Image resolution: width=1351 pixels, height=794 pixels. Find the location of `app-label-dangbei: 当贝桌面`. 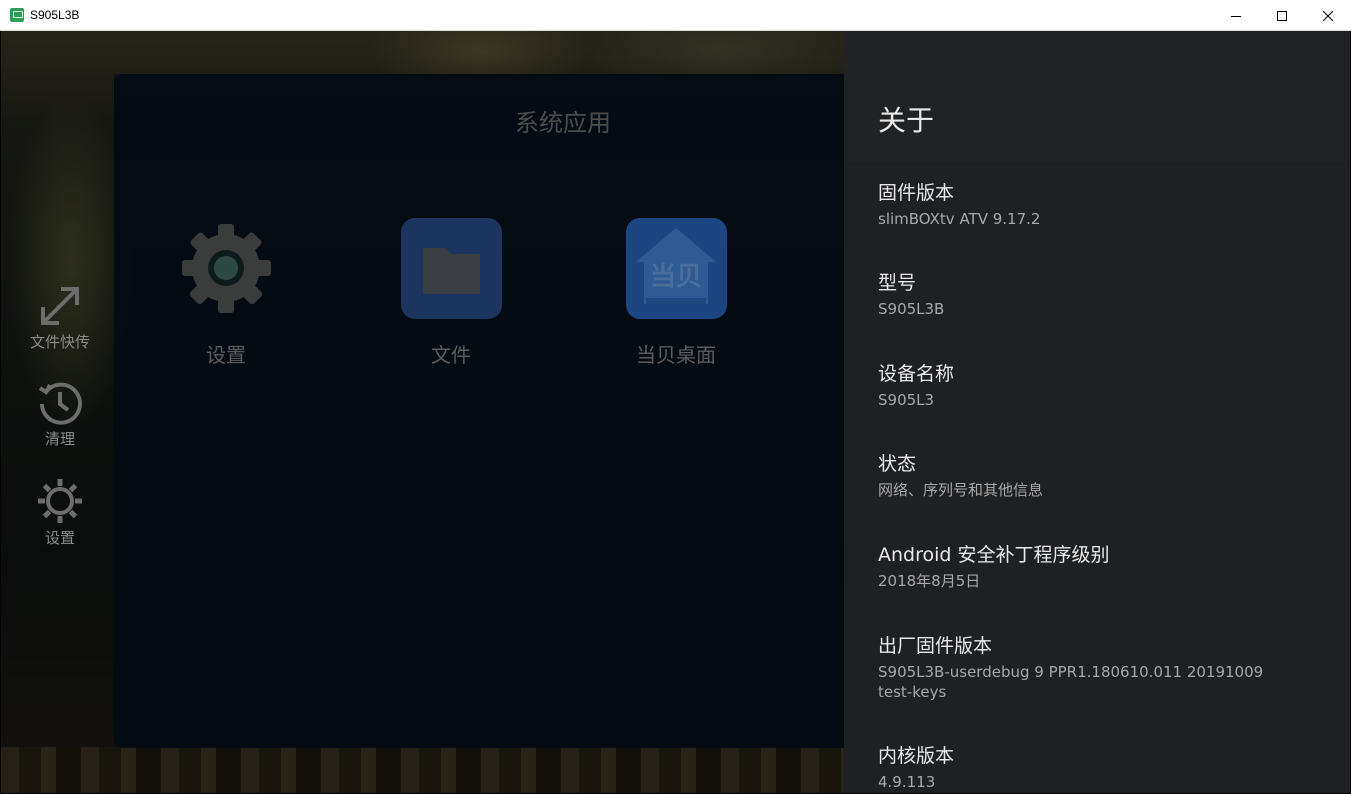

app-label-dangbei: 当贝桌面 is located at coordinates (676, 355).